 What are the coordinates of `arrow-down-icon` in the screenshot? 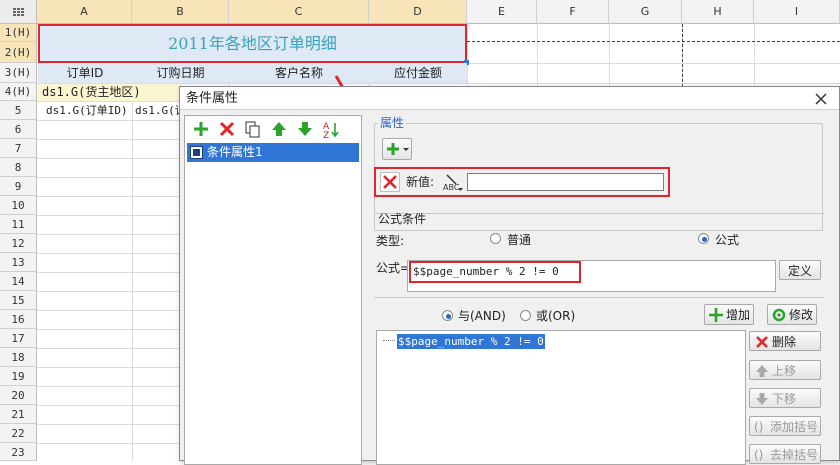 It's located at (762, 399).